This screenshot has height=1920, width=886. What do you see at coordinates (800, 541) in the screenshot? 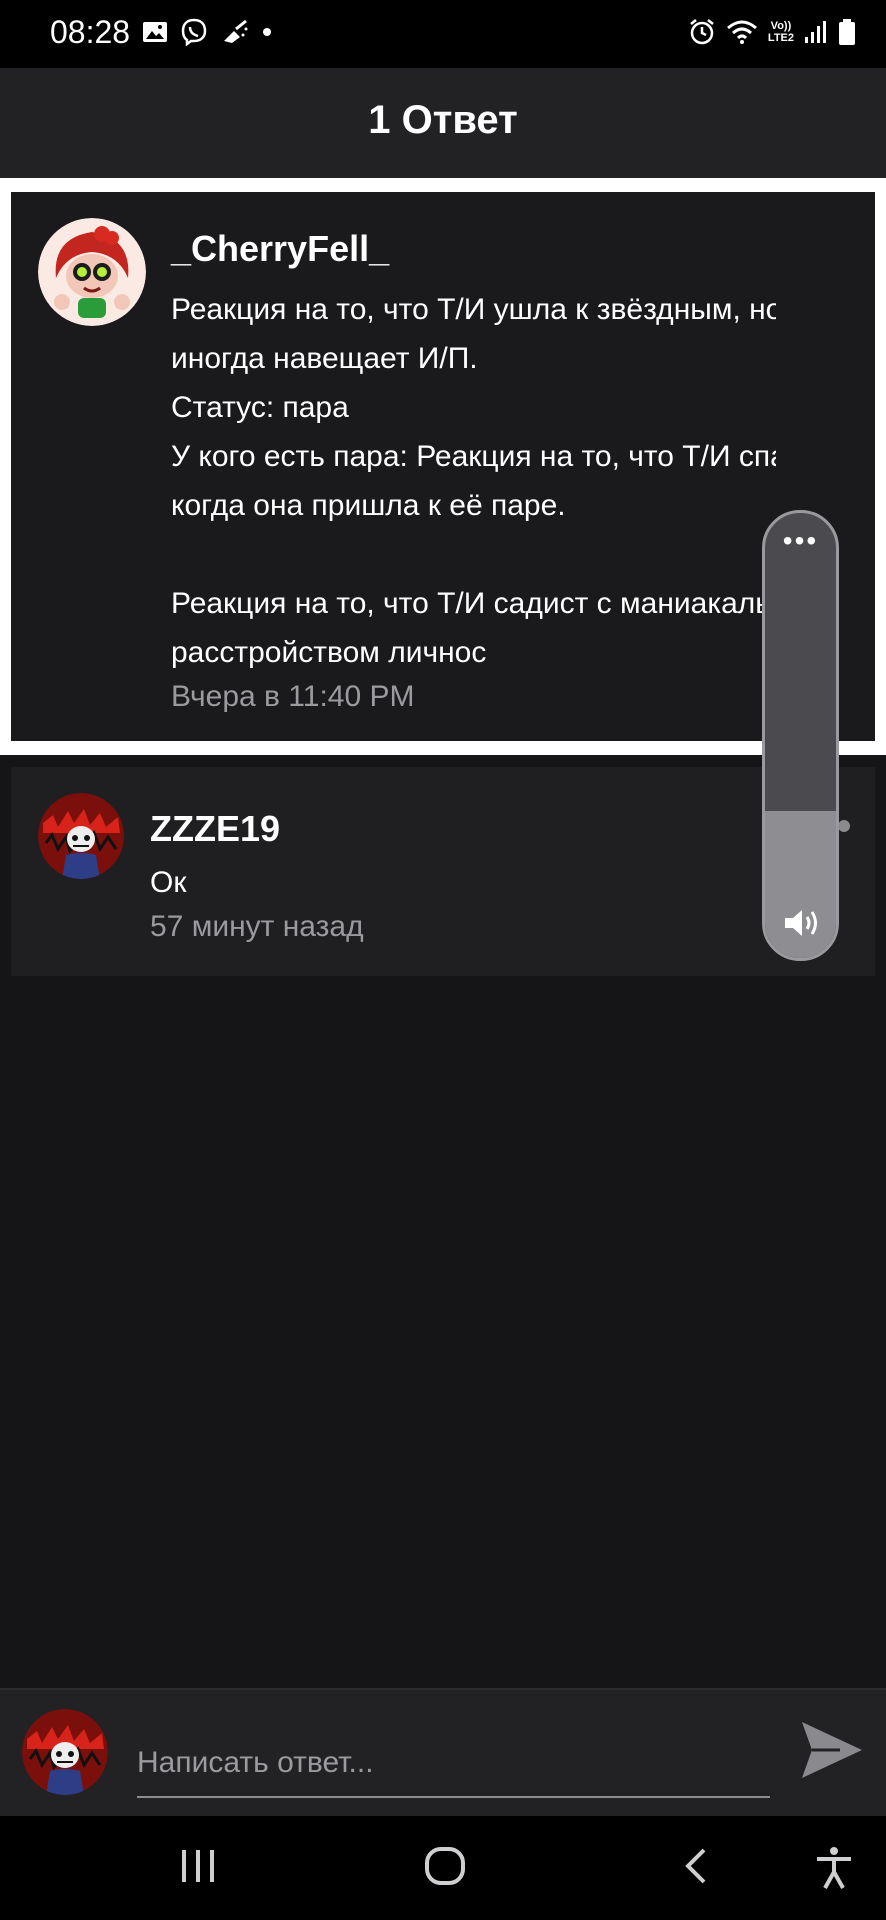
I see `more-options-icon: •••` at bounding box center [800, 541].